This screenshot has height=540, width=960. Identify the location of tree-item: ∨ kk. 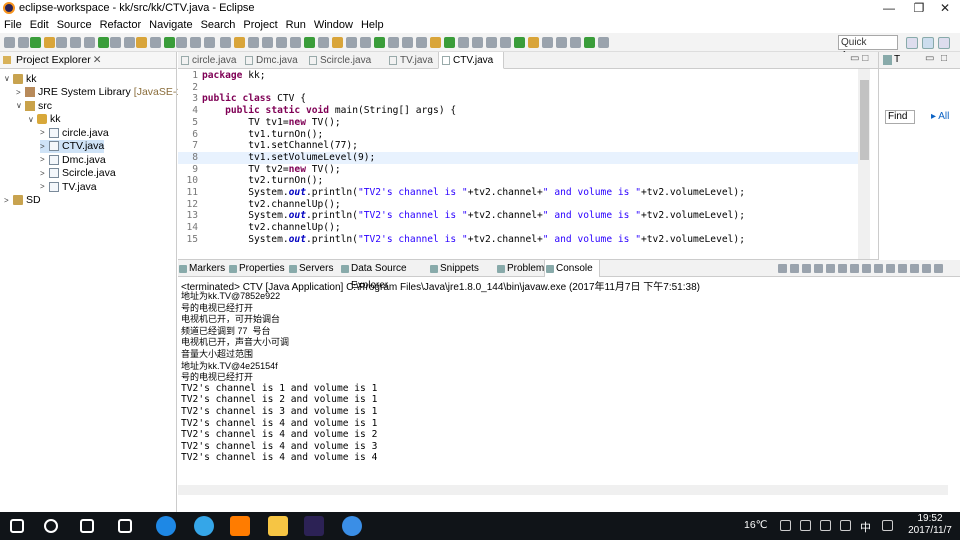
(20, 78).